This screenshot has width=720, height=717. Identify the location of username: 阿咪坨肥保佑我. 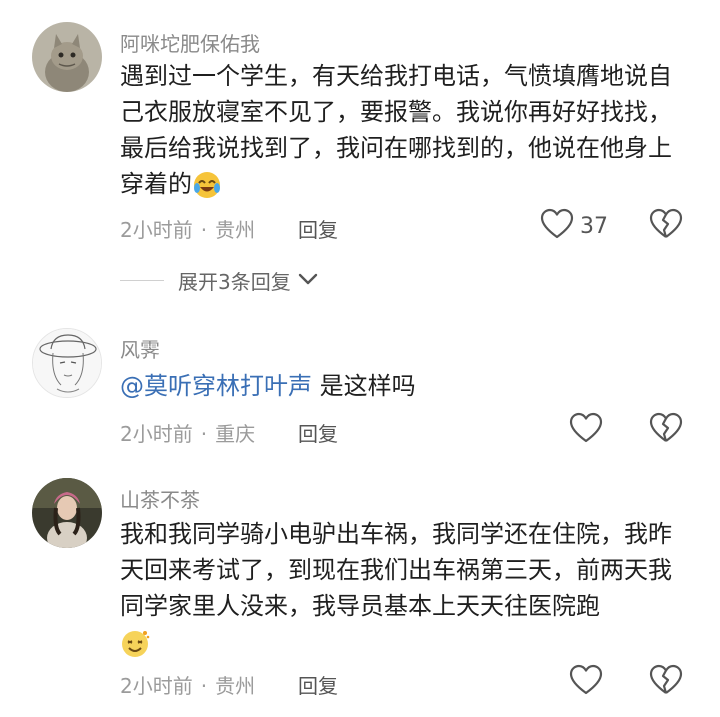
(190, 42).